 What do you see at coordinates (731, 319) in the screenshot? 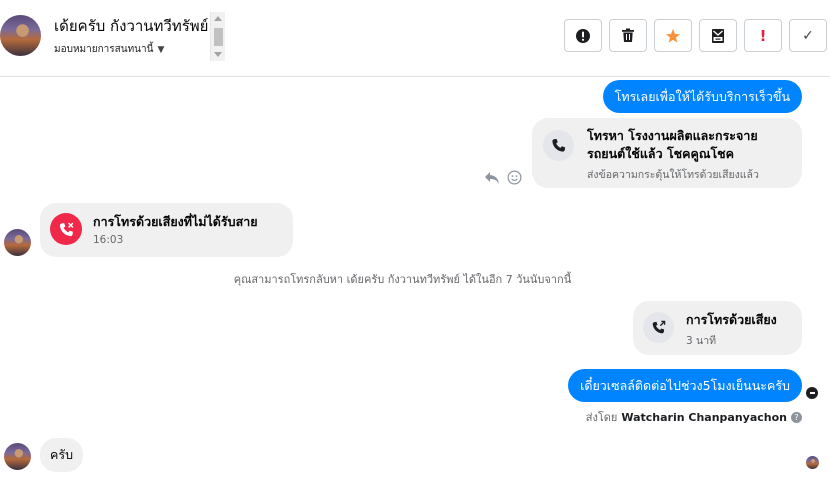
I see `voice-call-title: การโทรด้วยเสียง` at bounding box center [731, 319].